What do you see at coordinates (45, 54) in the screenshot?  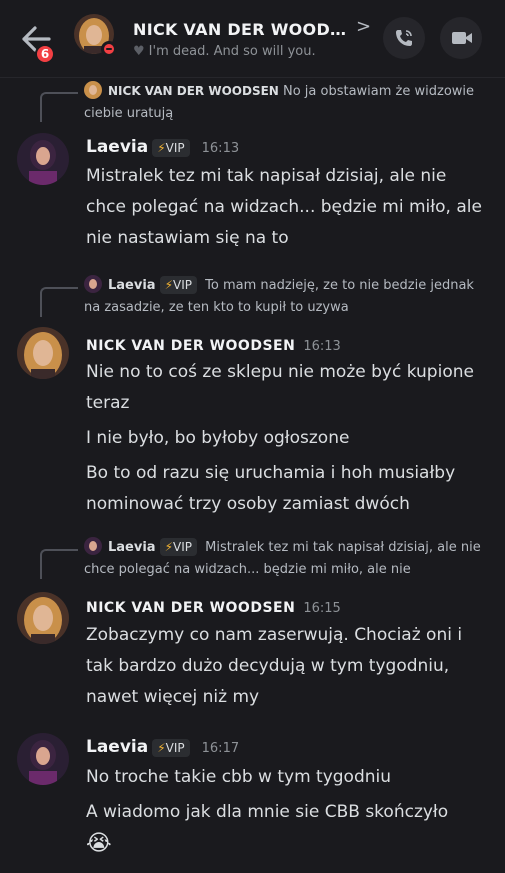 I see `unread-badge: 6` at bounding box center [45, 54].